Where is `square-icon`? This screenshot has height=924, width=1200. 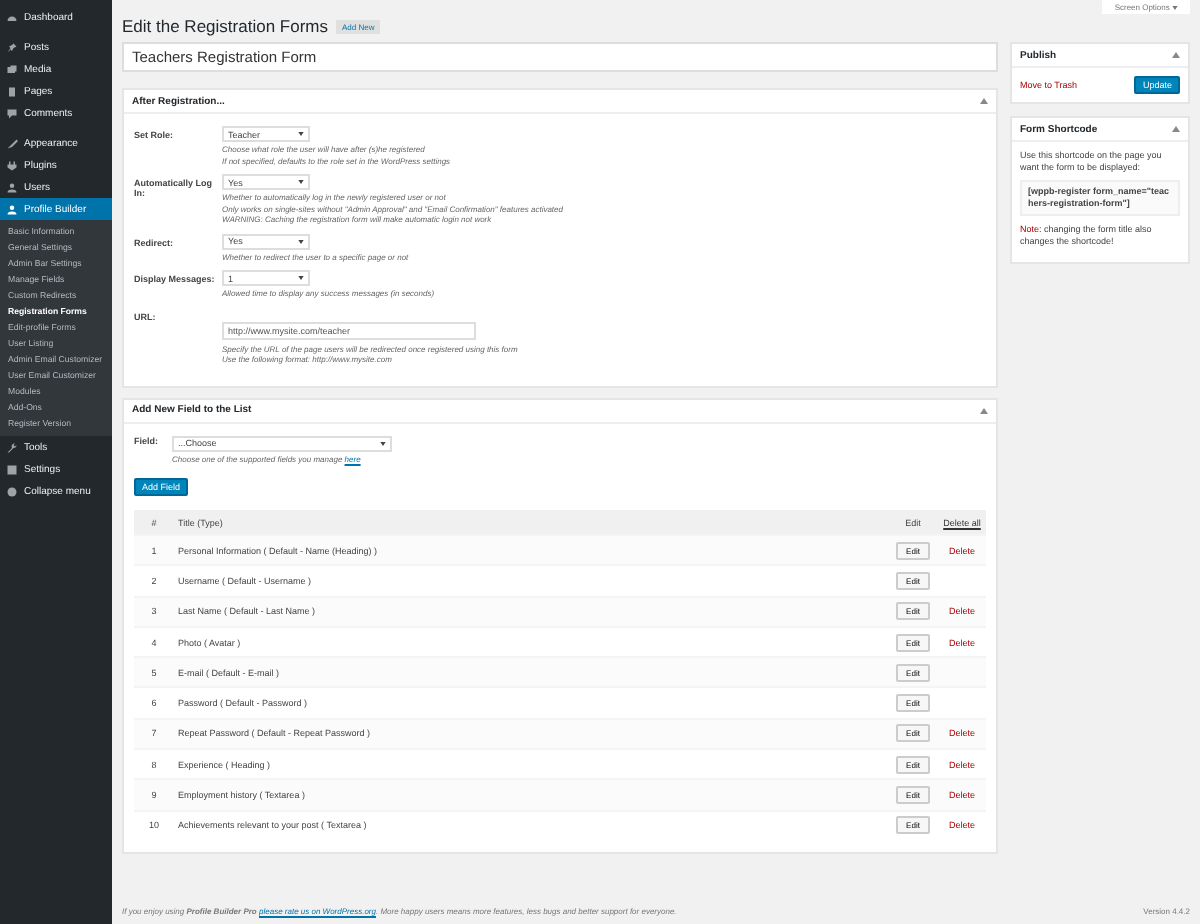 square-icon is located at coordinates (12, 469).